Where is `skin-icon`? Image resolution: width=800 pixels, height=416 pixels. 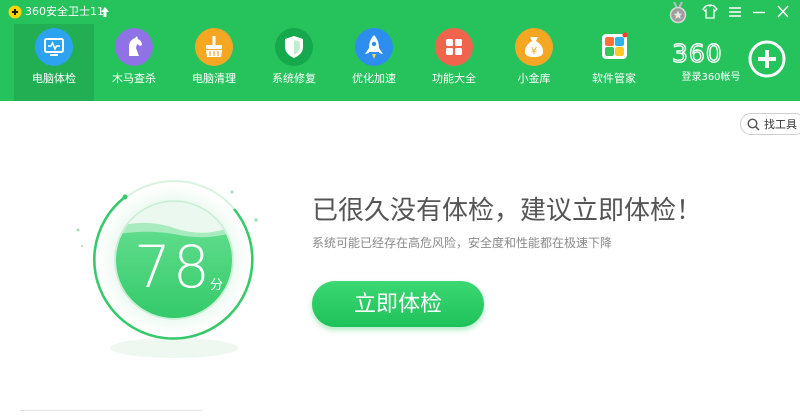 skin-icon is located at coordinates (710, 12).